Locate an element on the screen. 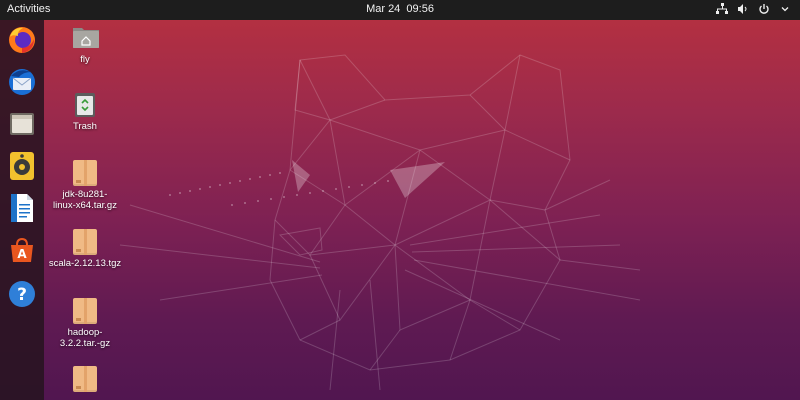 This screenshot has width=800, height=400. chevron-down-icon is located at coordinates (785, 9).